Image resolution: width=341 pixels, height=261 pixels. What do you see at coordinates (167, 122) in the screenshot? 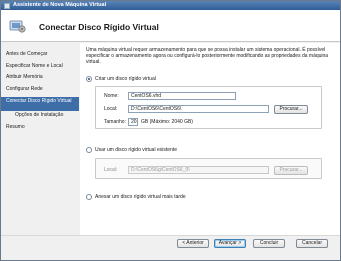
I see `size-unit-label: GB (Máximo: 2040 GB)` at bounding box center [167, 122].